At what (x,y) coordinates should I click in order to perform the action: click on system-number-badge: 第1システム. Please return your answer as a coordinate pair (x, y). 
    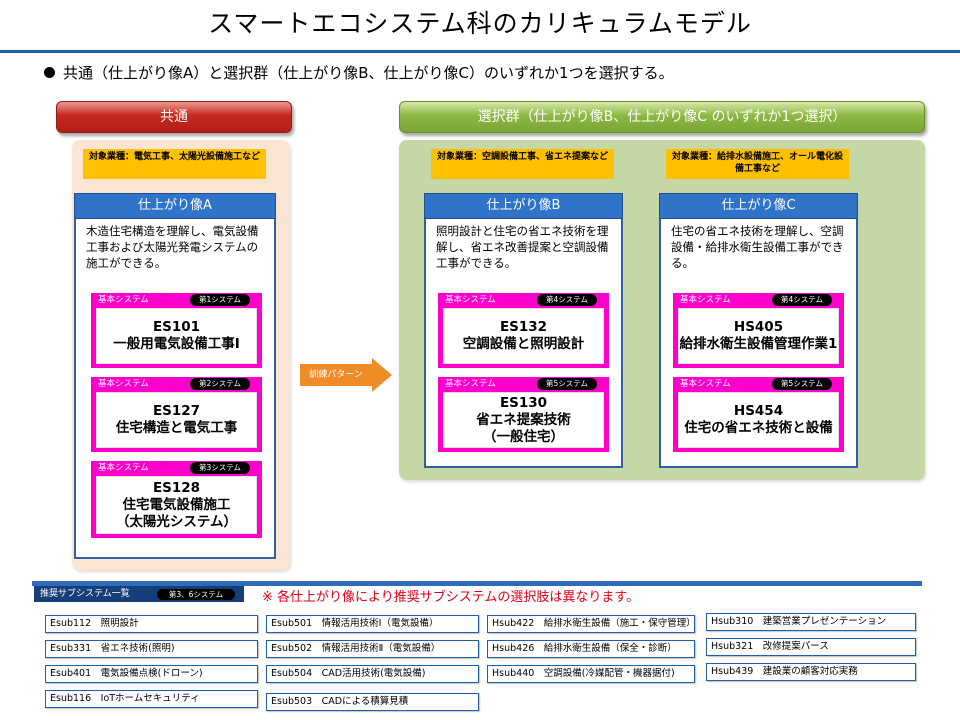
    Looking at the image, I should click on (220, 300).